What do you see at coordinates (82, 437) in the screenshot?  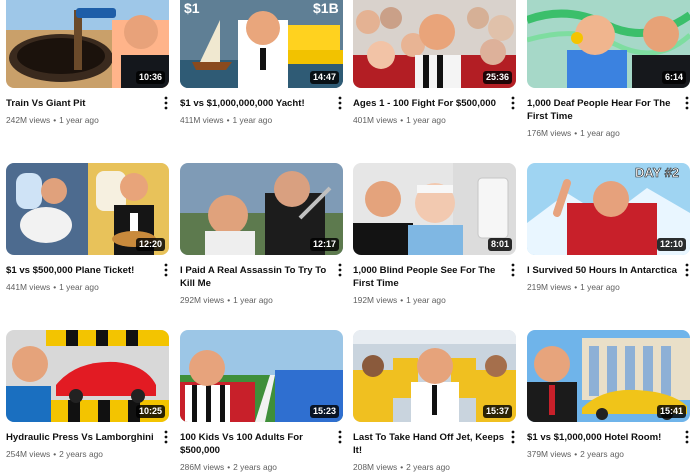 I see `video-title: Hydraulic Press Vs Lamborghini` at bounding box center [82, 437].